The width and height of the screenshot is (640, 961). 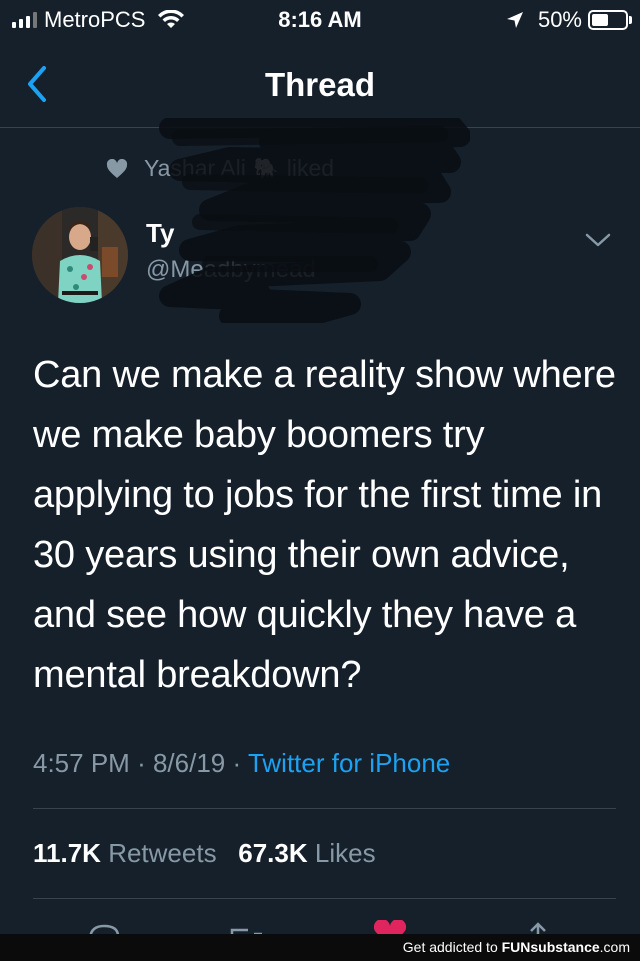 What do you see at coordinates (452, 947) in the screenshot?
I see `watermark-prefix: Get addicted to` at bounding box center [452, 947].